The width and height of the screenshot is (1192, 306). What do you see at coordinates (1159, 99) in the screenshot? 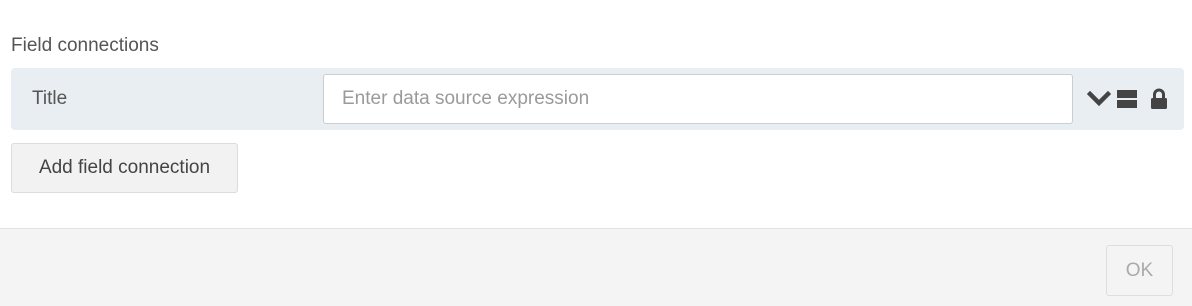
I see `lock-icon` at bounding box center [1159, 99].